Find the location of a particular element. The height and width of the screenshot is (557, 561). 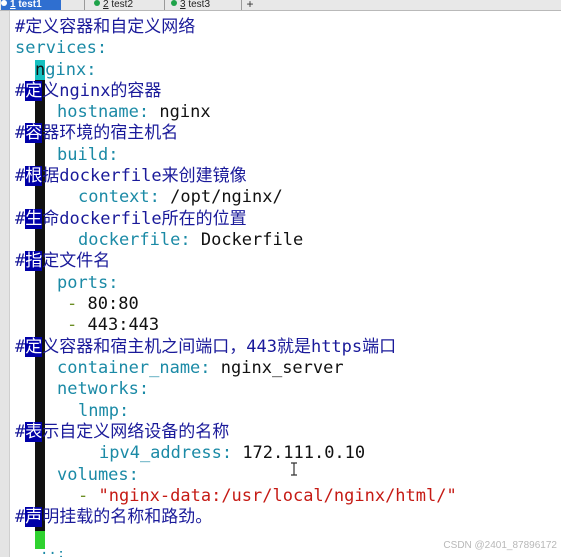

tab-test2: 2 test2 is located at coordinates (123, 5).